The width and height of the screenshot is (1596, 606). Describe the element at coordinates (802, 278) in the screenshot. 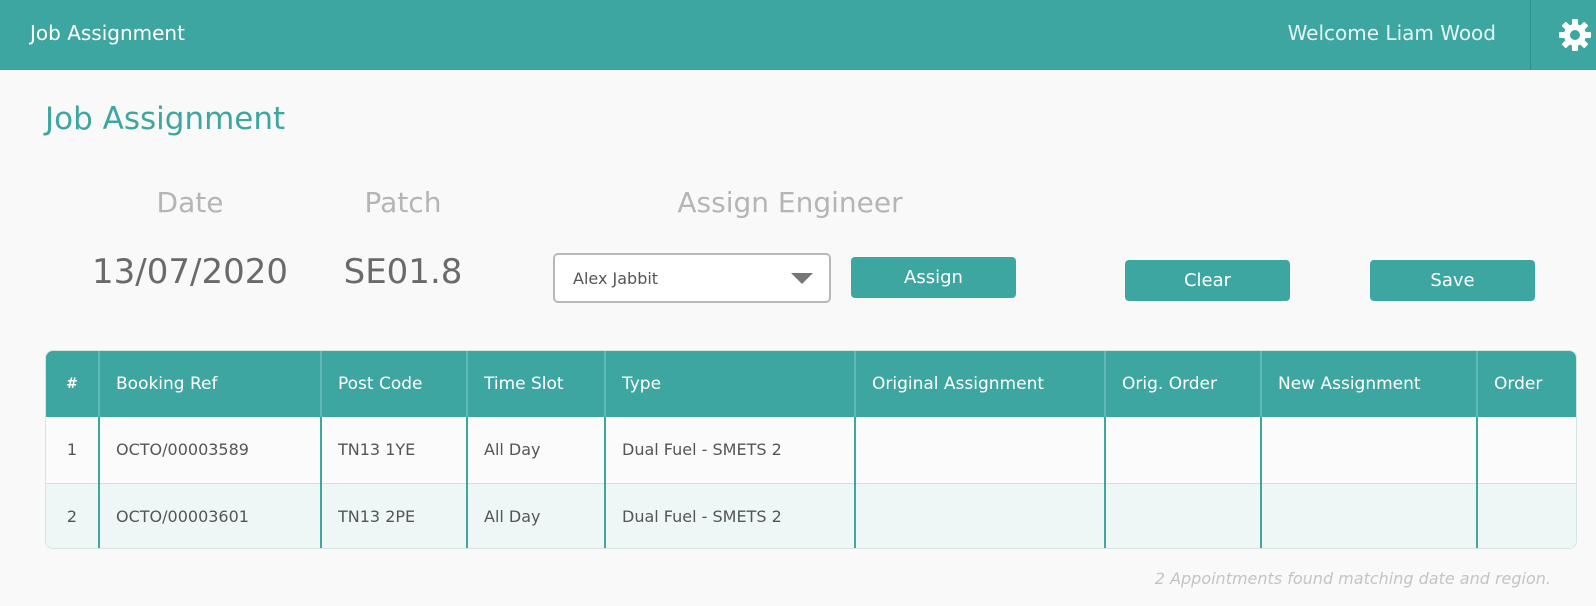

I see `chevron-down-icon` at that location.